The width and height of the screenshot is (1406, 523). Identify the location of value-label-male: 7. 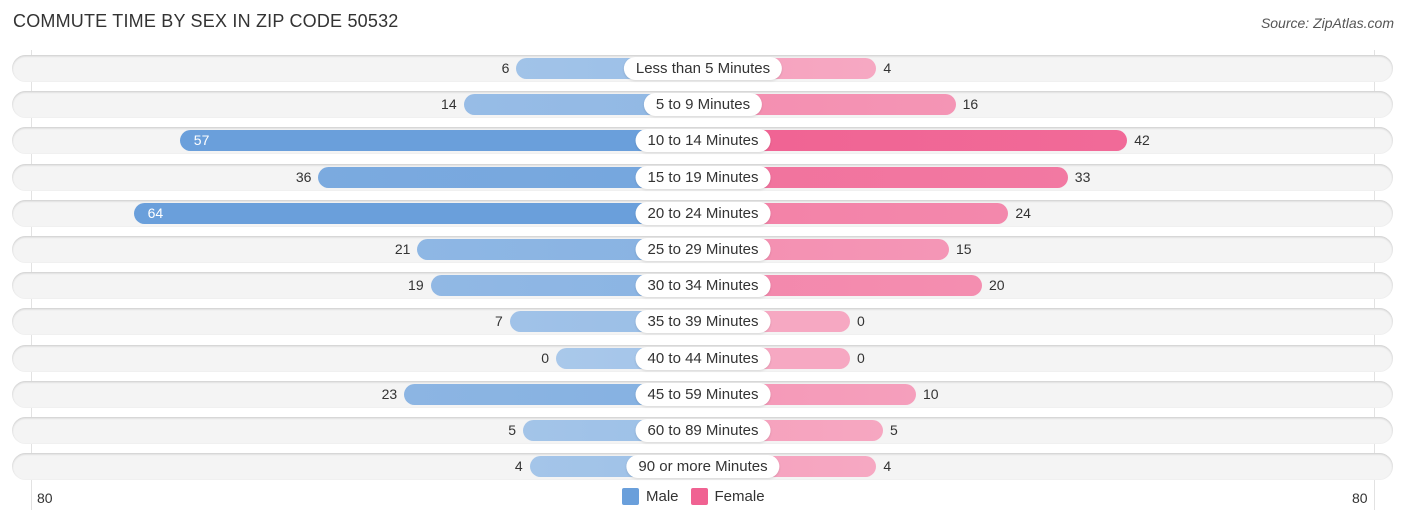
(499, 321).